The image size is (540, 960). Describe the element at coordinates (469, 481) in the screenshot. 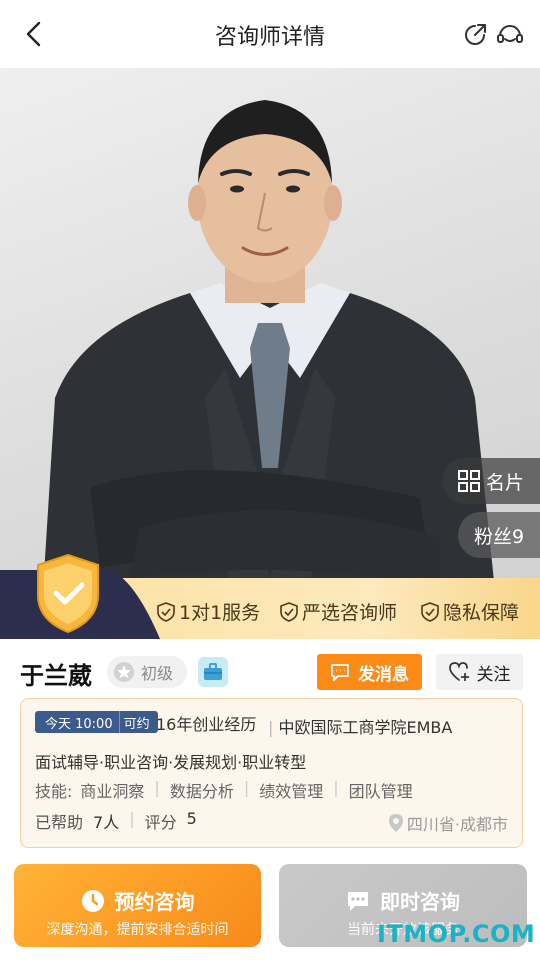

I see `grid-icon` at that location.